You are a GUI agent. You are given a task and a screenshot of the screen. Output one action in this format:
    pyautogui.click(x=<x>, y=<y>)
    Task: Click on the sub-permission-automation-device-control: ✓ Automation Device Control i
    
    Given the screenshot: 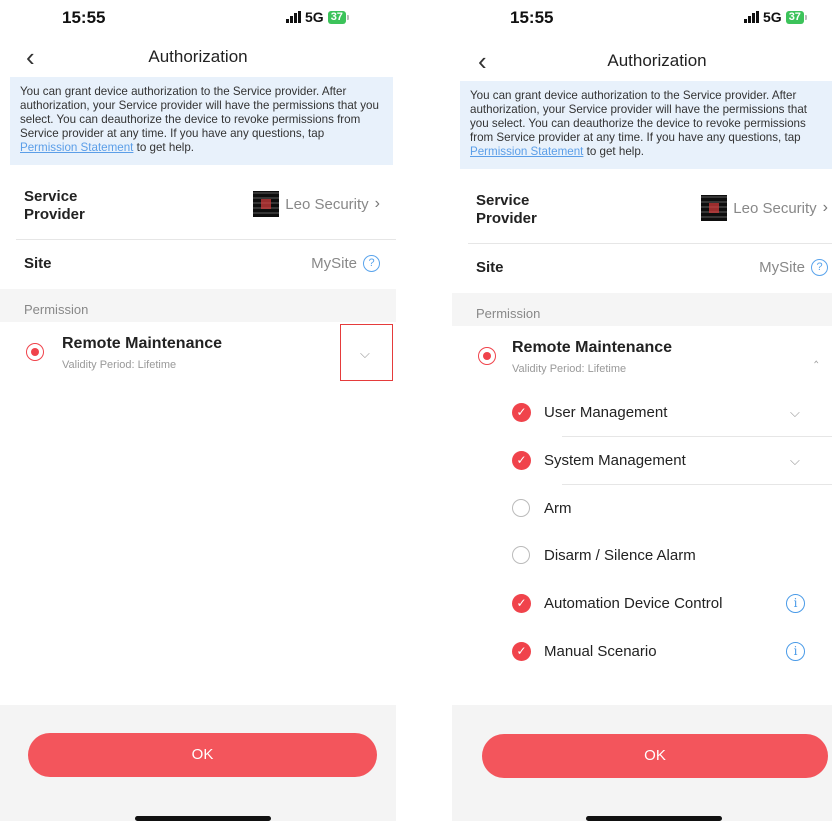 What is the action you would take?
    pyautogui.click(x=642, y=603)
    